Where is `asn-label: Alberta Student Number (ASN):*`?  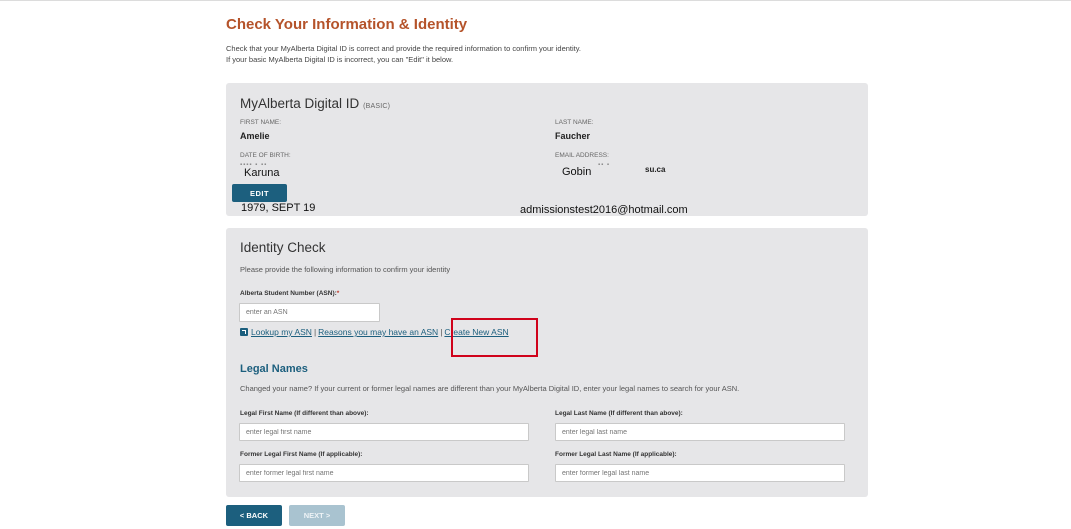 asn-label: Alberta Student Number (ASN):* is located at coordinates (289, 293).